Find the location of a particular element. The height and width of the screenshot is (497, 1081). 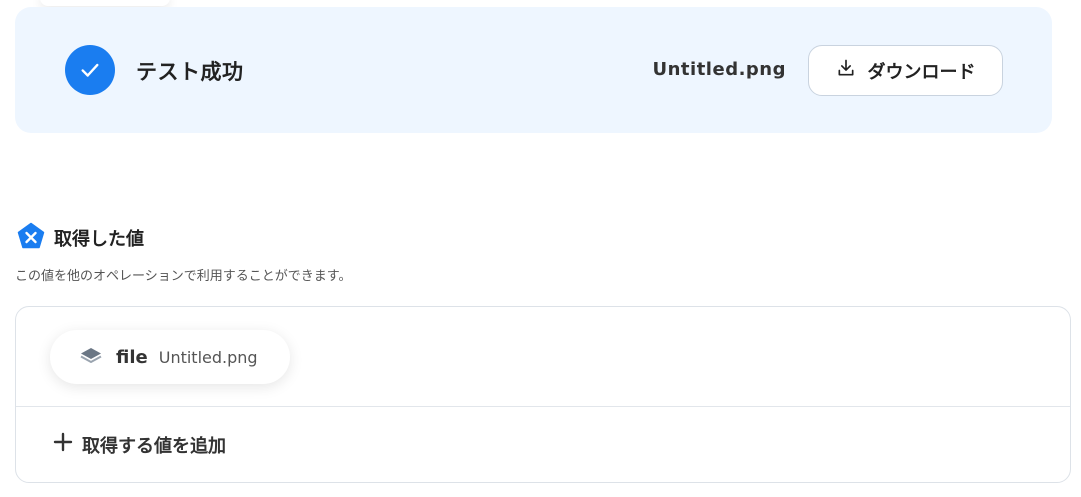

layers-icon is located at coordinates (91, 357).